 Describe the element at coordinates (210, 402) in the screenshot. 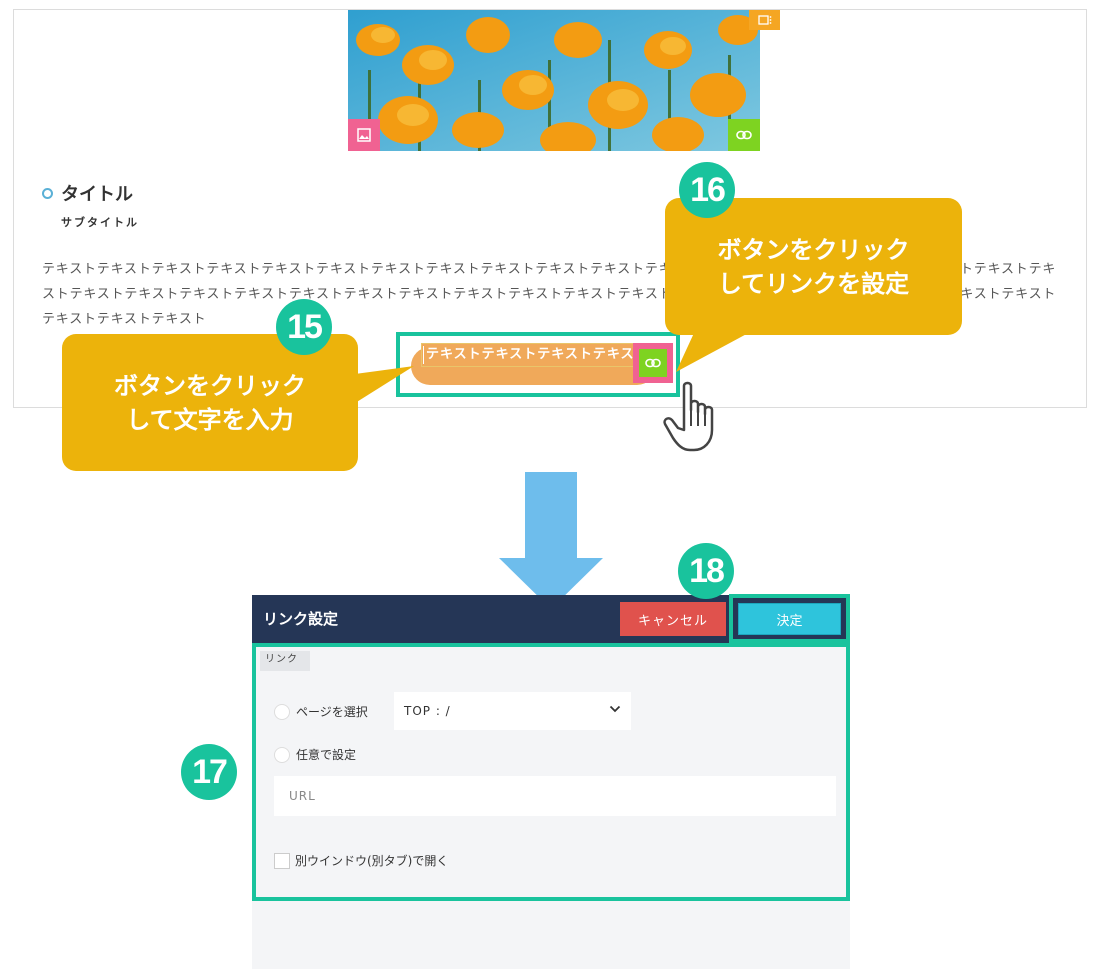

I see `callout-enter-text: ボタンをクリック して文字を入力` at that location.